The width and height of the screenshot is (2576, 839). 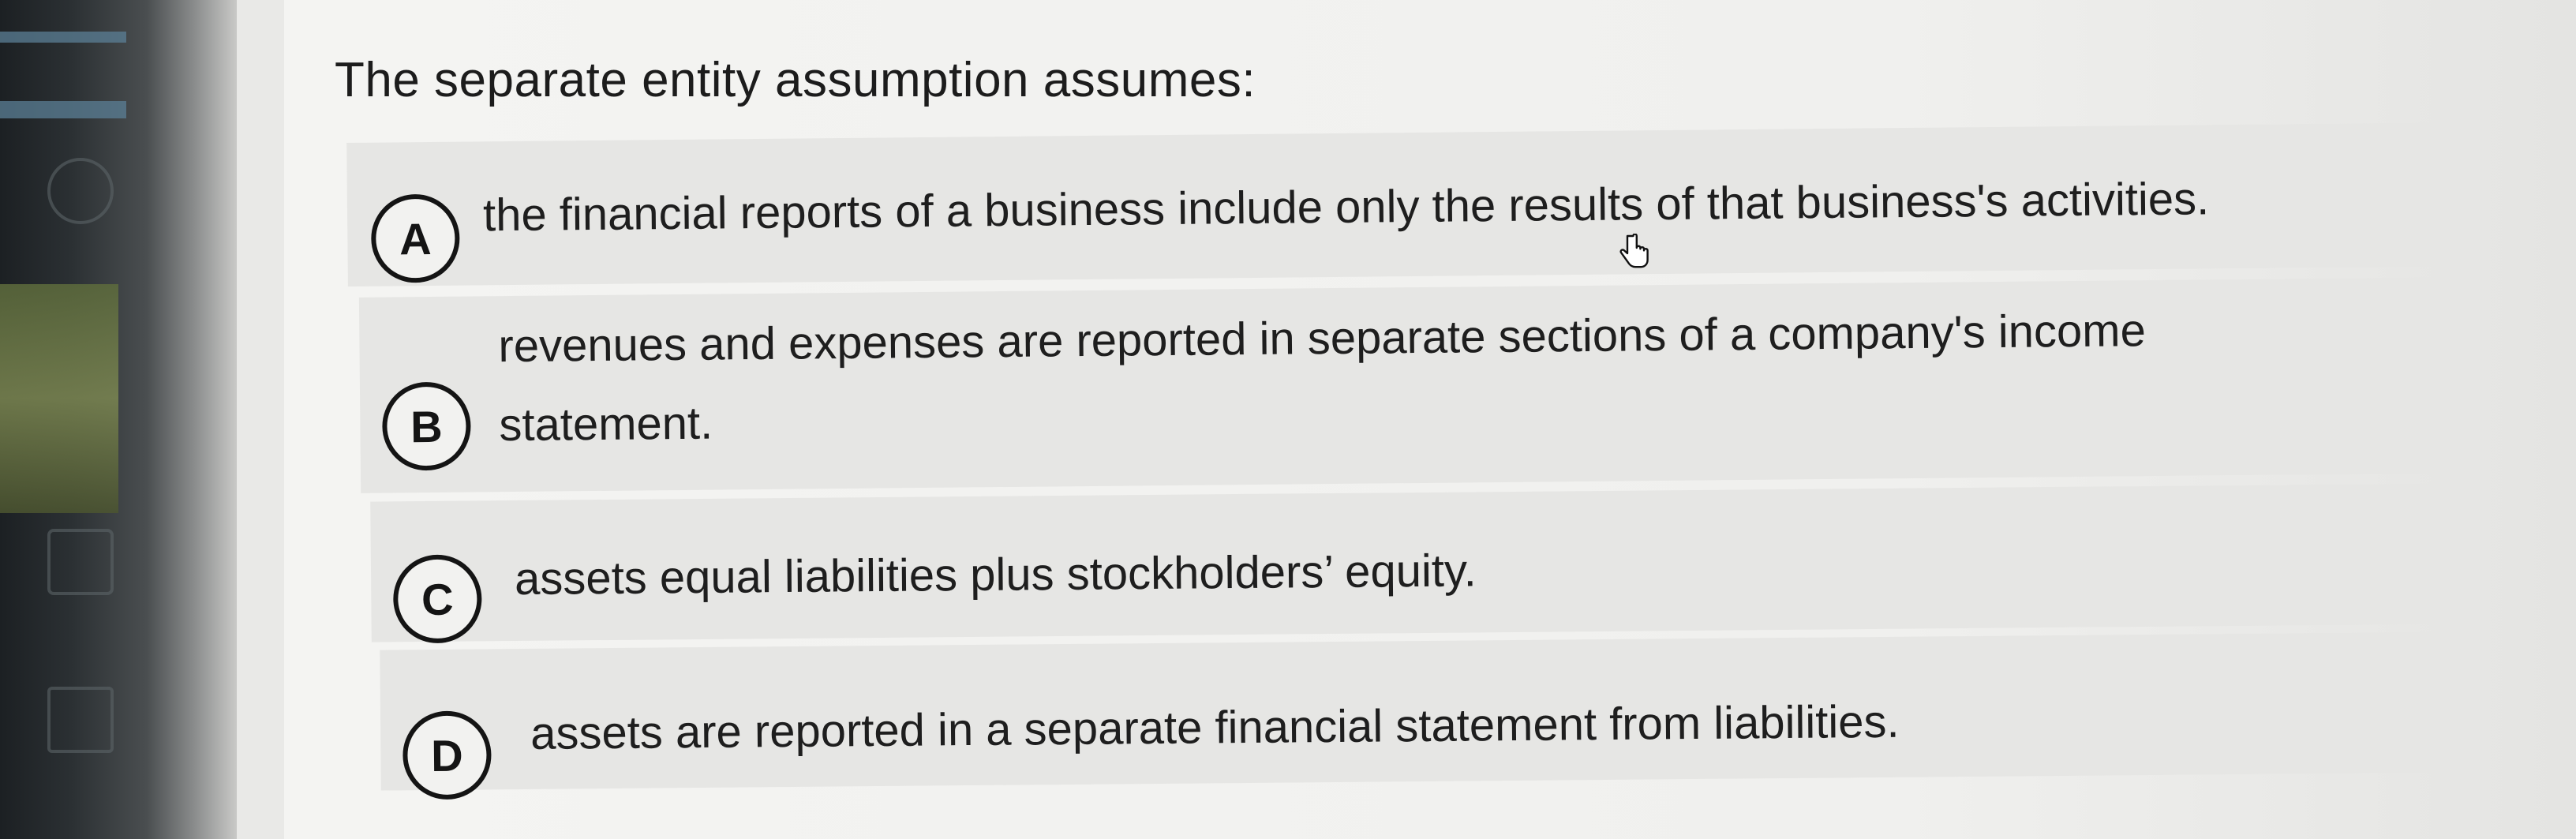 I want to click on question-text: The separate entity assumption assumes:, so click(x=795, y=80).